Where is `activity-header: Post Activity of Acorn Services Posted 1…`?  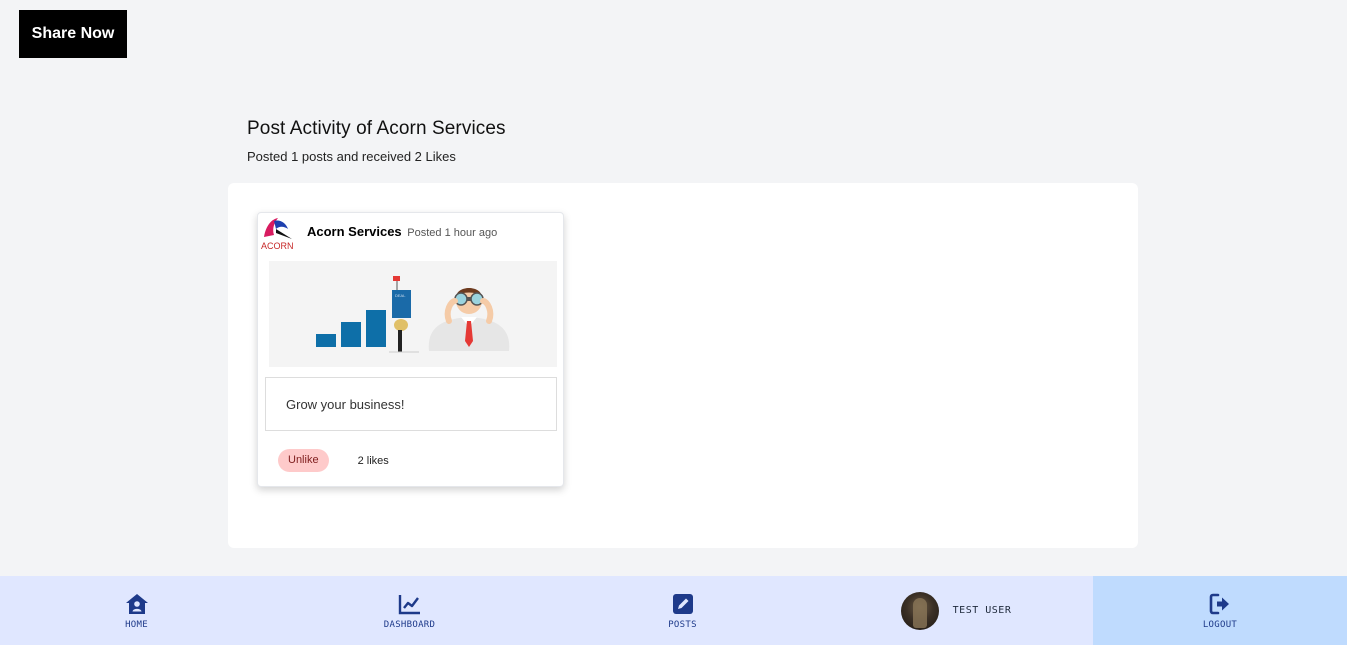 activity-header: Post Activity of Acorn Services Posted 1… is located at coordinates (376, 141).